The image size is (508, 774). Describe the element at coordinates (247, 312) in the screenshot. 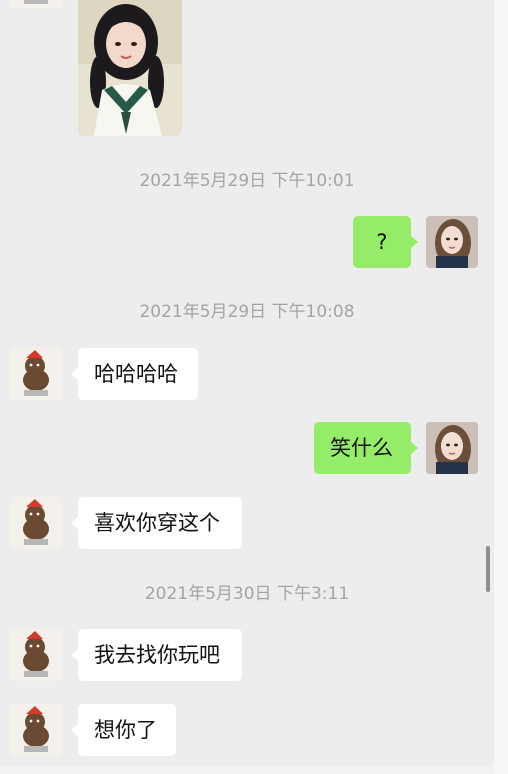

I see `timestamp: 2021年5月29日 下午10:08` at that location.